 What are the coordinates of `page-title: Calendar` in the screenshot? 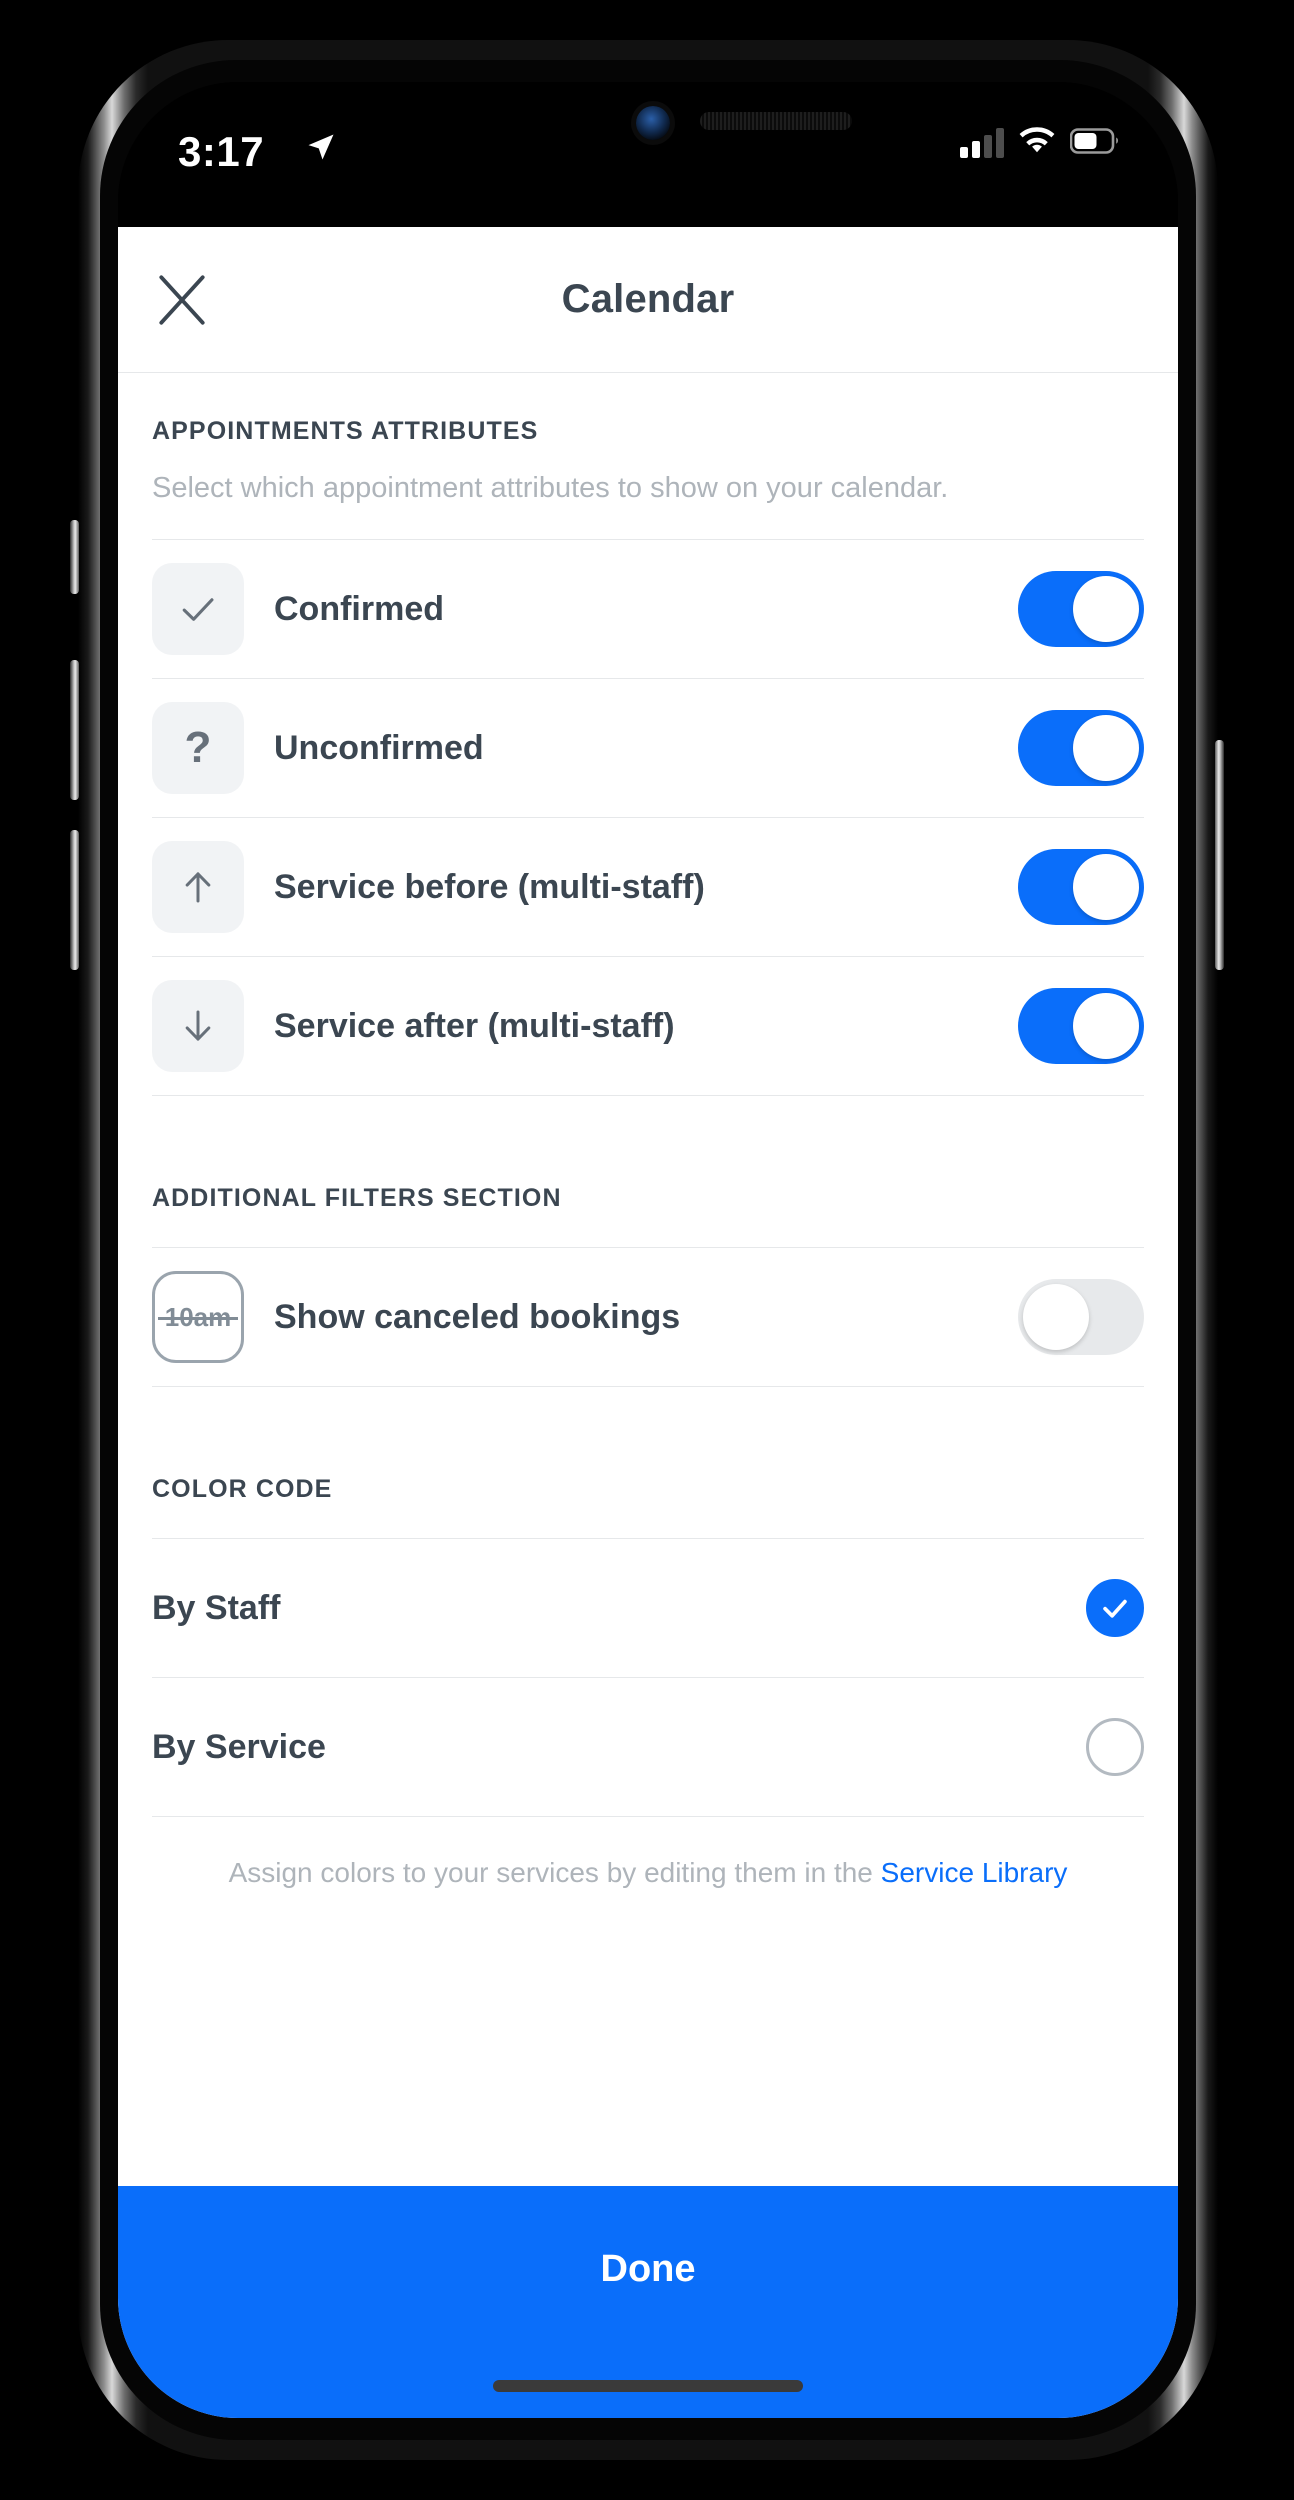 It's located at (648, 299).